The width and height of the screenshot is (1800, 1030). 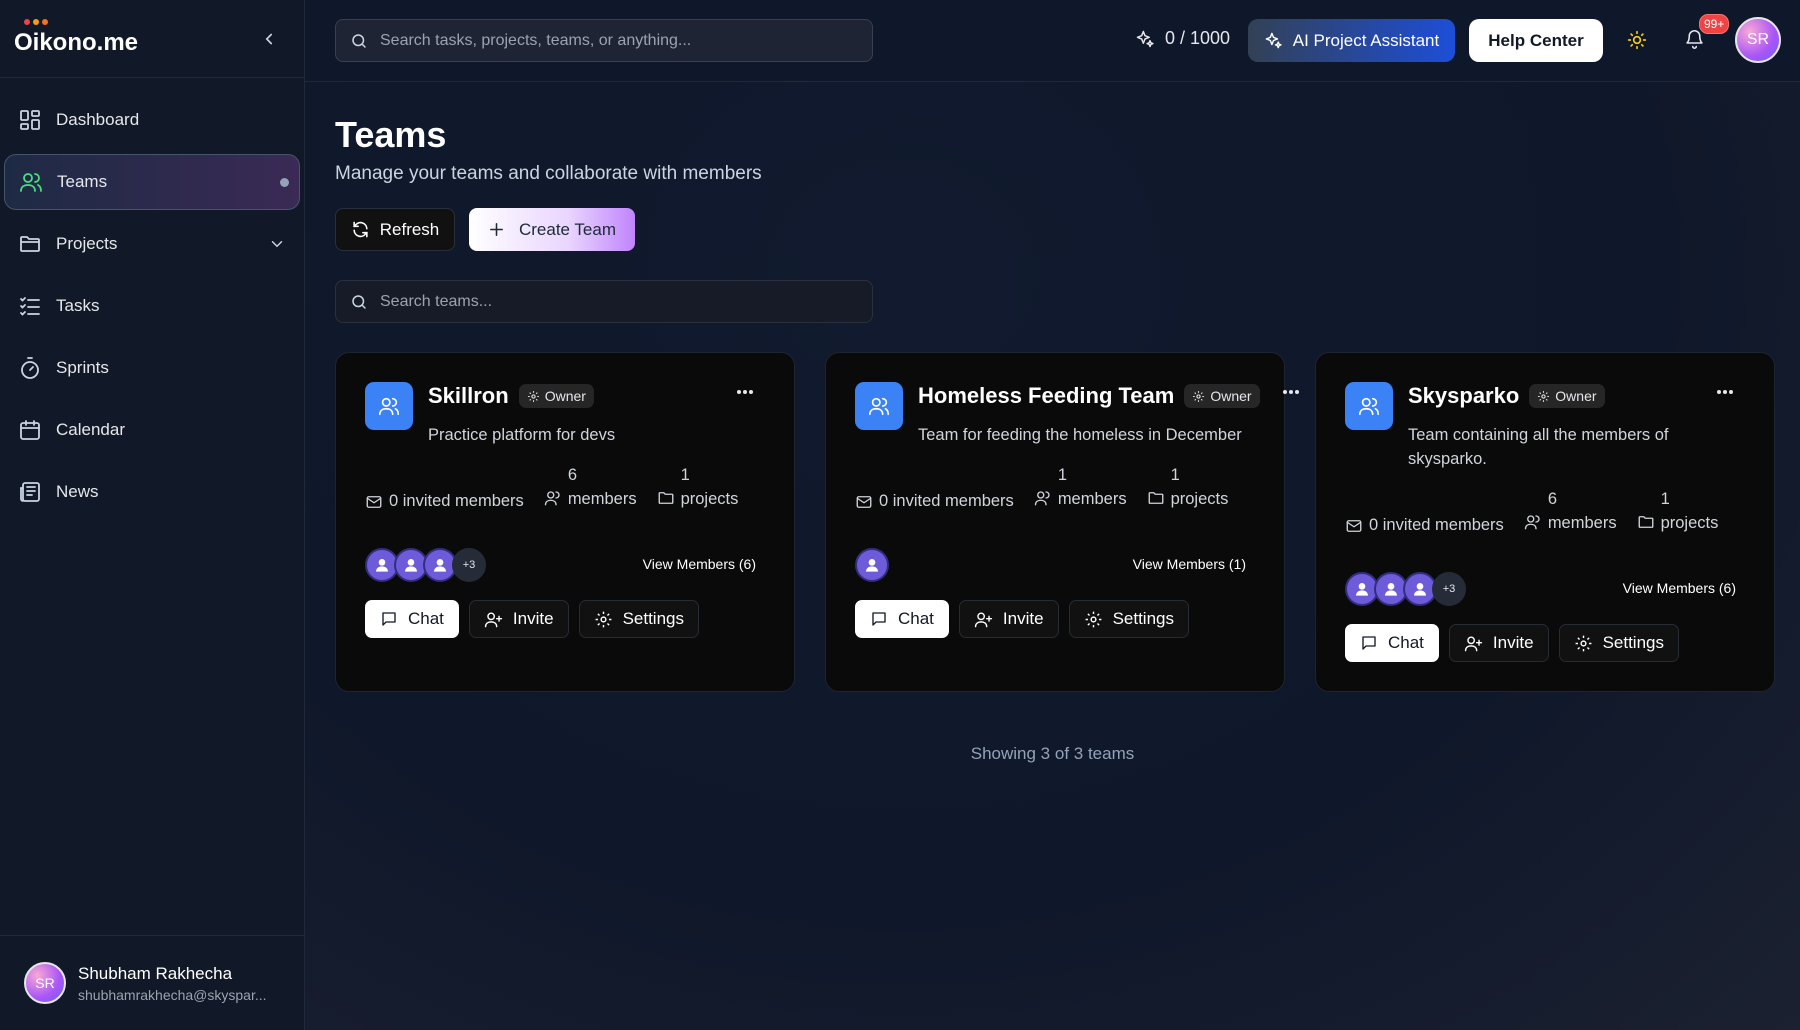 What do you see at coordinates (152, 368) in the screenshot?
I see `sidebar-item-sprints: Sprints` at bounding box center [152, 368].